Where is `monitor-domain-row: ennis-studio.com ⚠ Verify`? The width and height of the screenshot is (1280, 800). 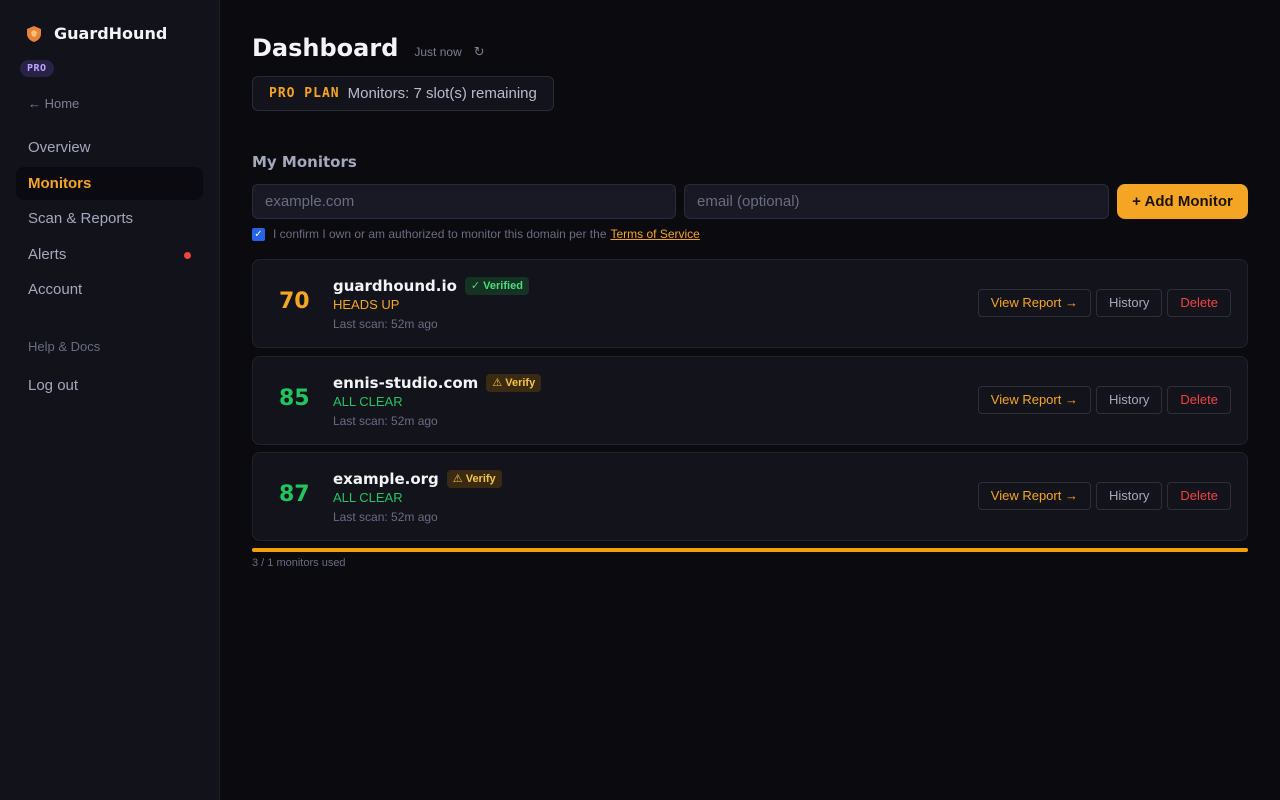
monitor-domain-row: ennis-studio.com ⚠ Verify is located at coordinates (437, 383).